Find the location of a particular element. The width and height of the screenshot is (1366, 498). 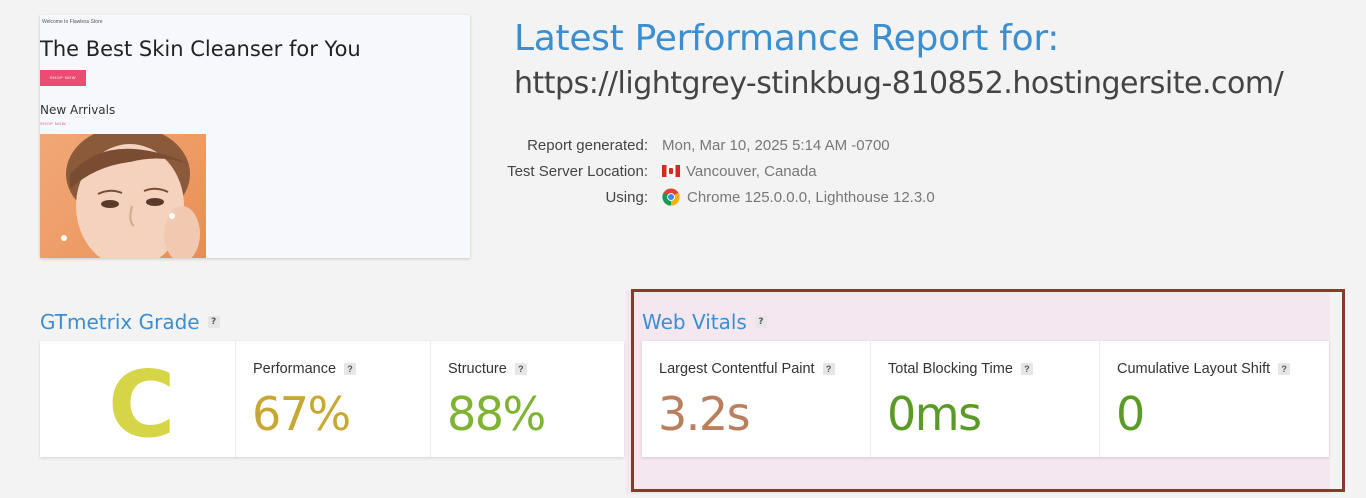

performance-card: Performance ? 67% is located at coordinates (333, 399).